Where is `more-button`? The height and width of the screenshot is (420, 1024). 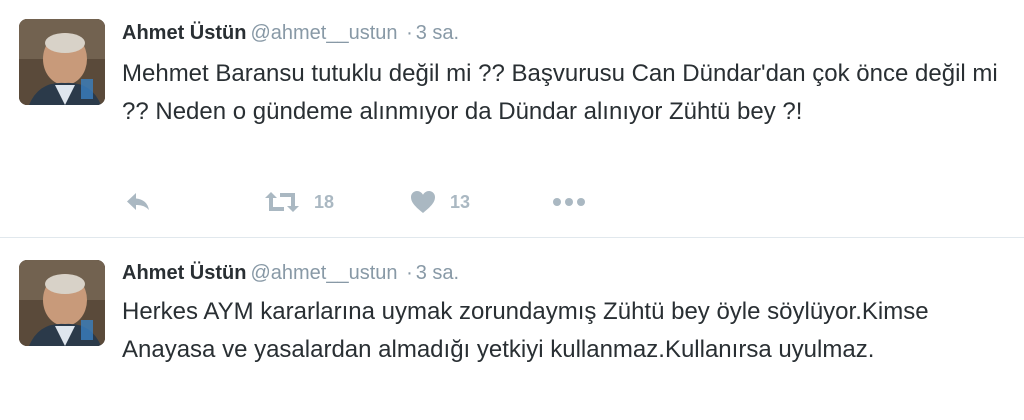
more-button is located at coordinates (569, 202).